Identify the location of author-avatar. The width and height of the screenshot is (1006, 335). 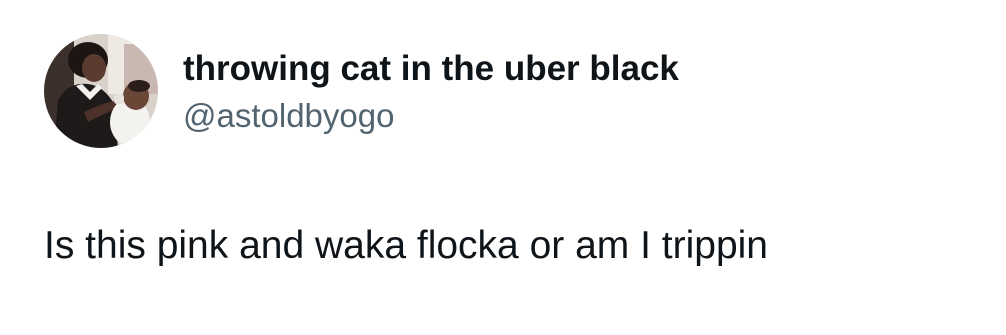
(101, 91).